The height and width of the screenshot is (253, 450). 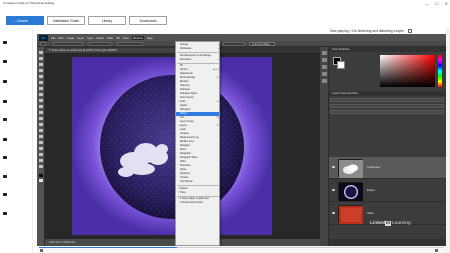 What do you see at coordinates (41, 94) in the screenshot?
I see `brush-tool-icon` at bounding box center [41, 94].